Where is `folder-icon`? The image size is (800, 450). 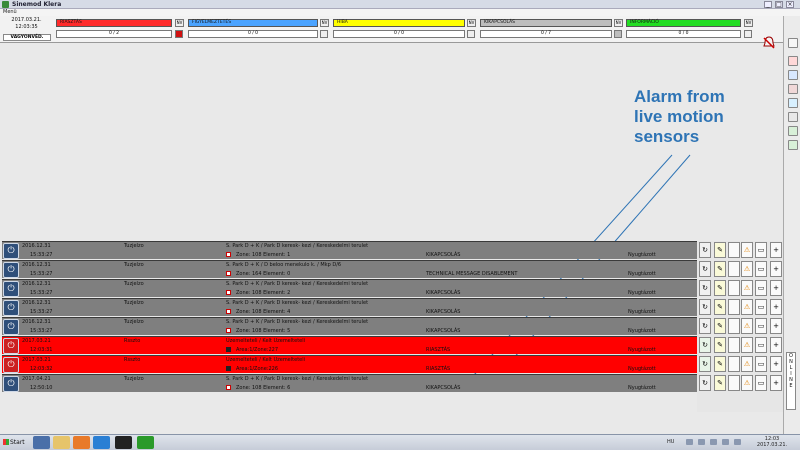 folder-icon is located at coordinates (61, 442).